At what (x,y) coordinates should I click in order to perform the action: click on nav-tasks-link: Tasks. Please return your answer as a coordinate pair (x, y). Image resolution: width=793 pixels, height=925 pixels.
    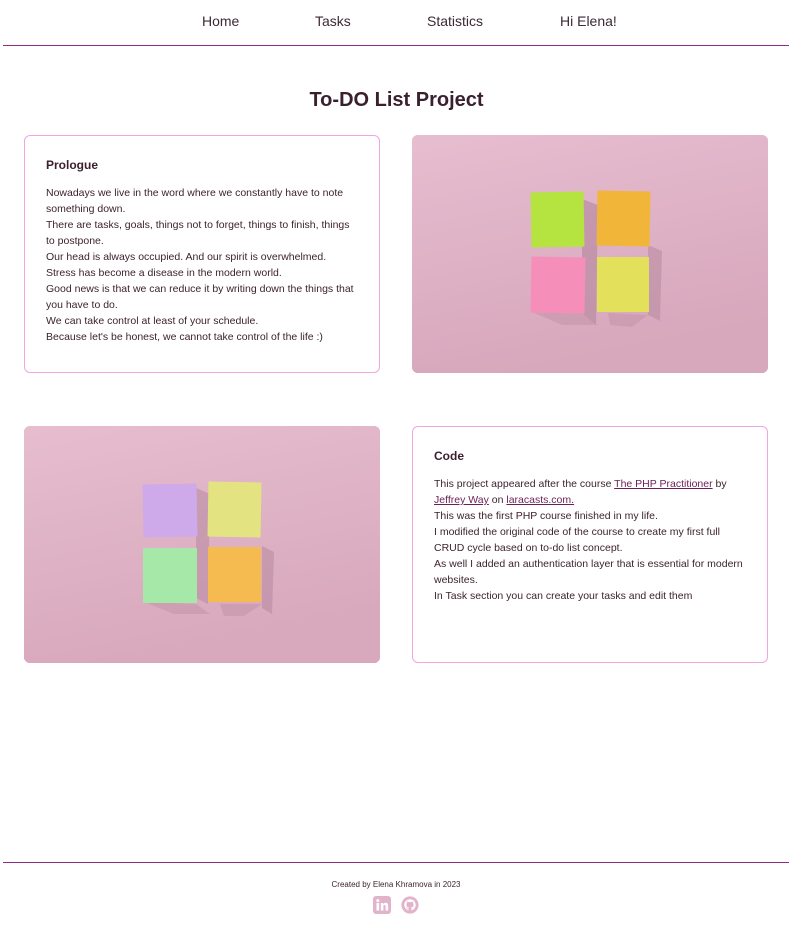
    Looking at the image, I should click on (333, 21).